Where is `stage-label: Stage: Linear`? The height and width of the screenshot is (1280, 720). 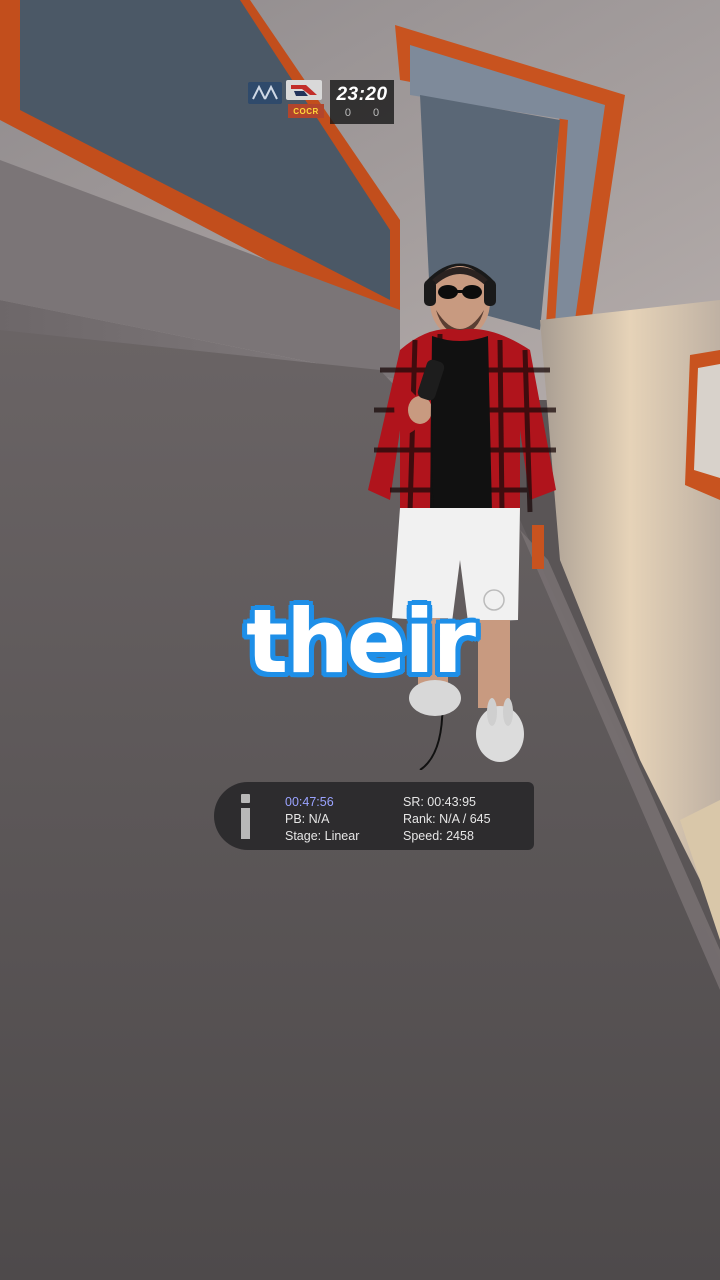 stage-label: Stage: Linear is located at coordinates (322, 836).